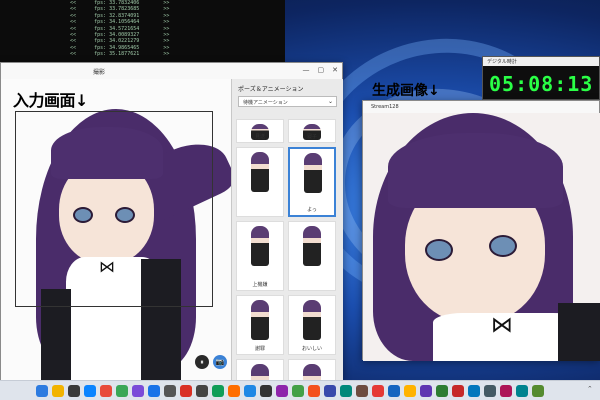  I want to click on maximize-button: ▢, so click(321, 70).